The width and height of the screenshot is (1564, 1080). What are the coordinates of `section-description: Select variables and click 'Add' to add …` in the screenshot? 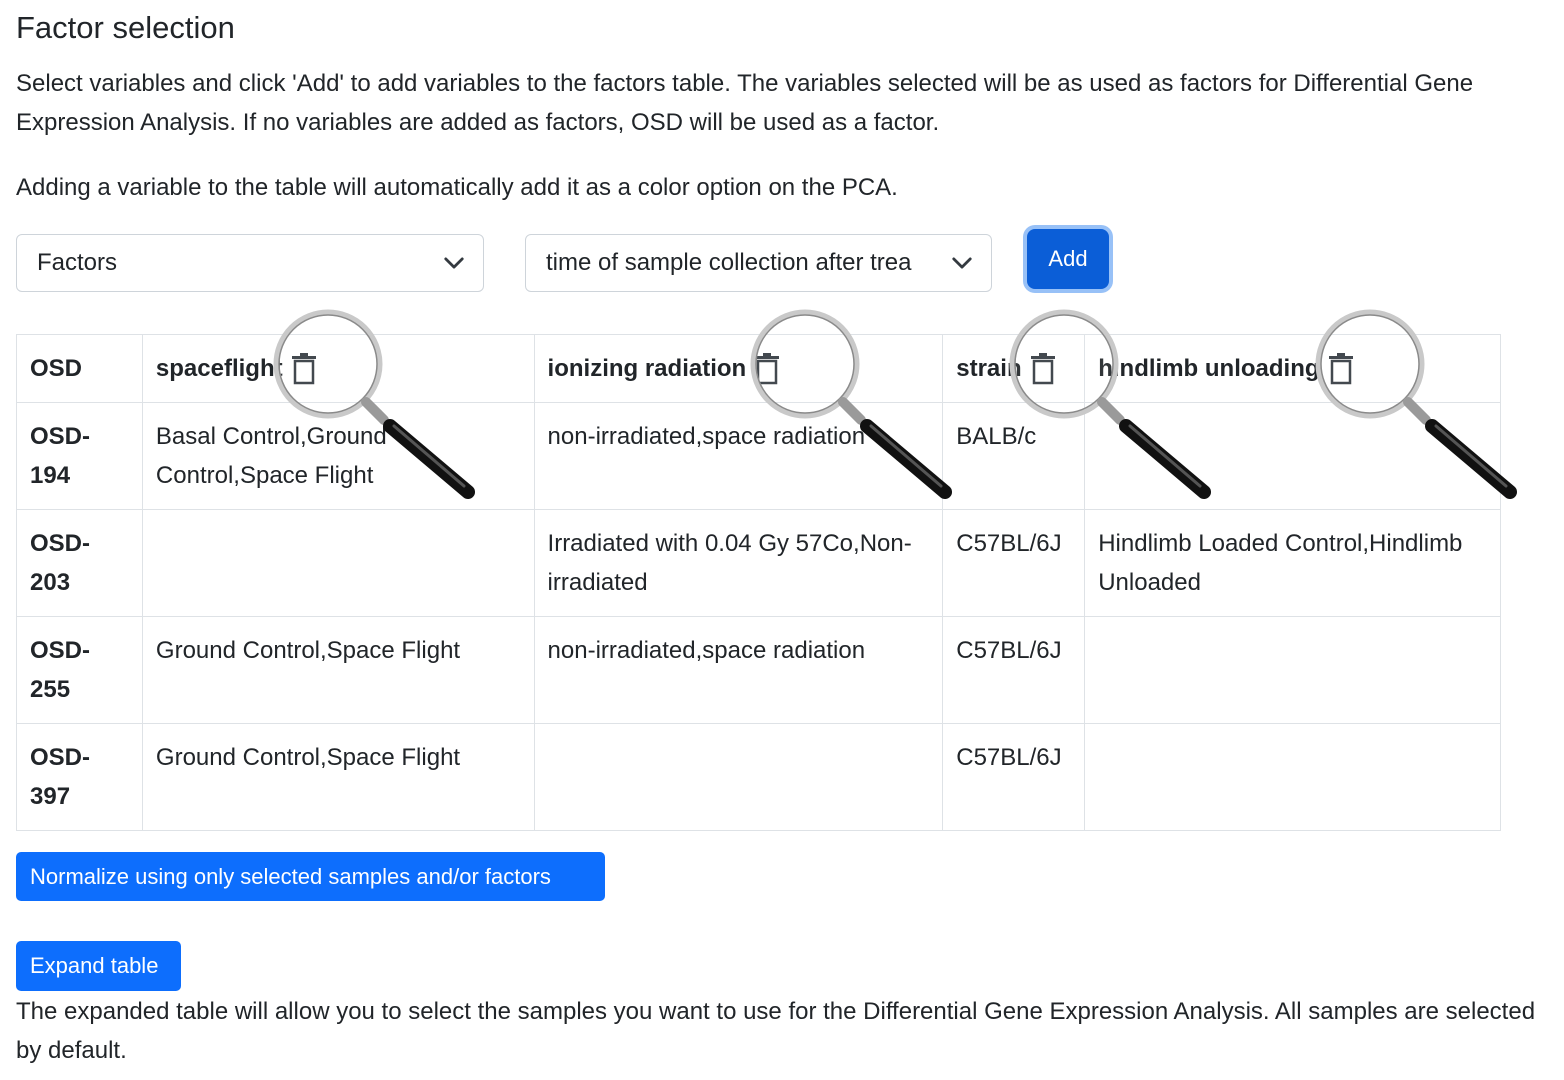 It's located at (745, 103).